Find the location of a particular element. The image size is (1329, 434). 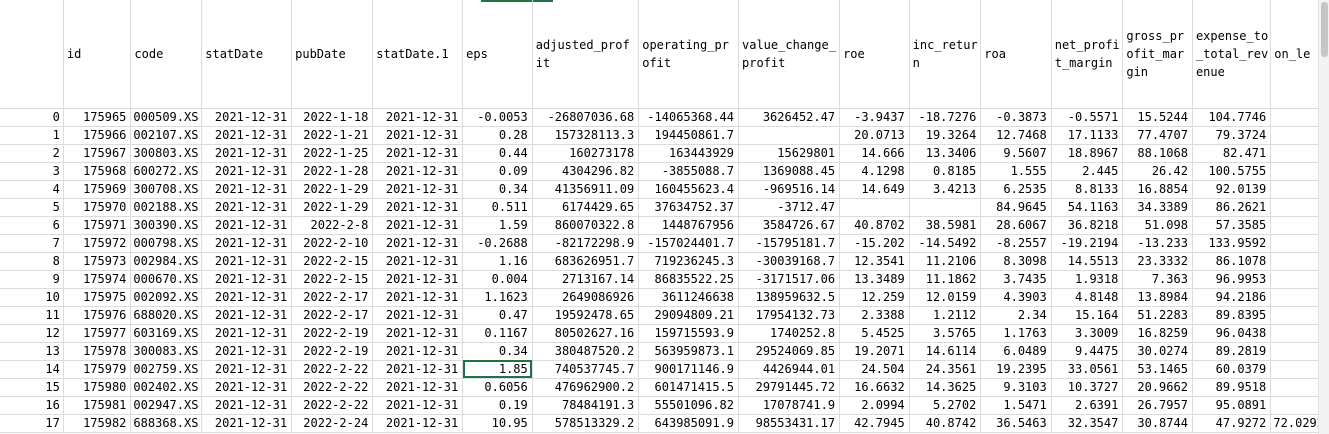

table-cell: 57.3585 is located at coordinates (1232, 225).